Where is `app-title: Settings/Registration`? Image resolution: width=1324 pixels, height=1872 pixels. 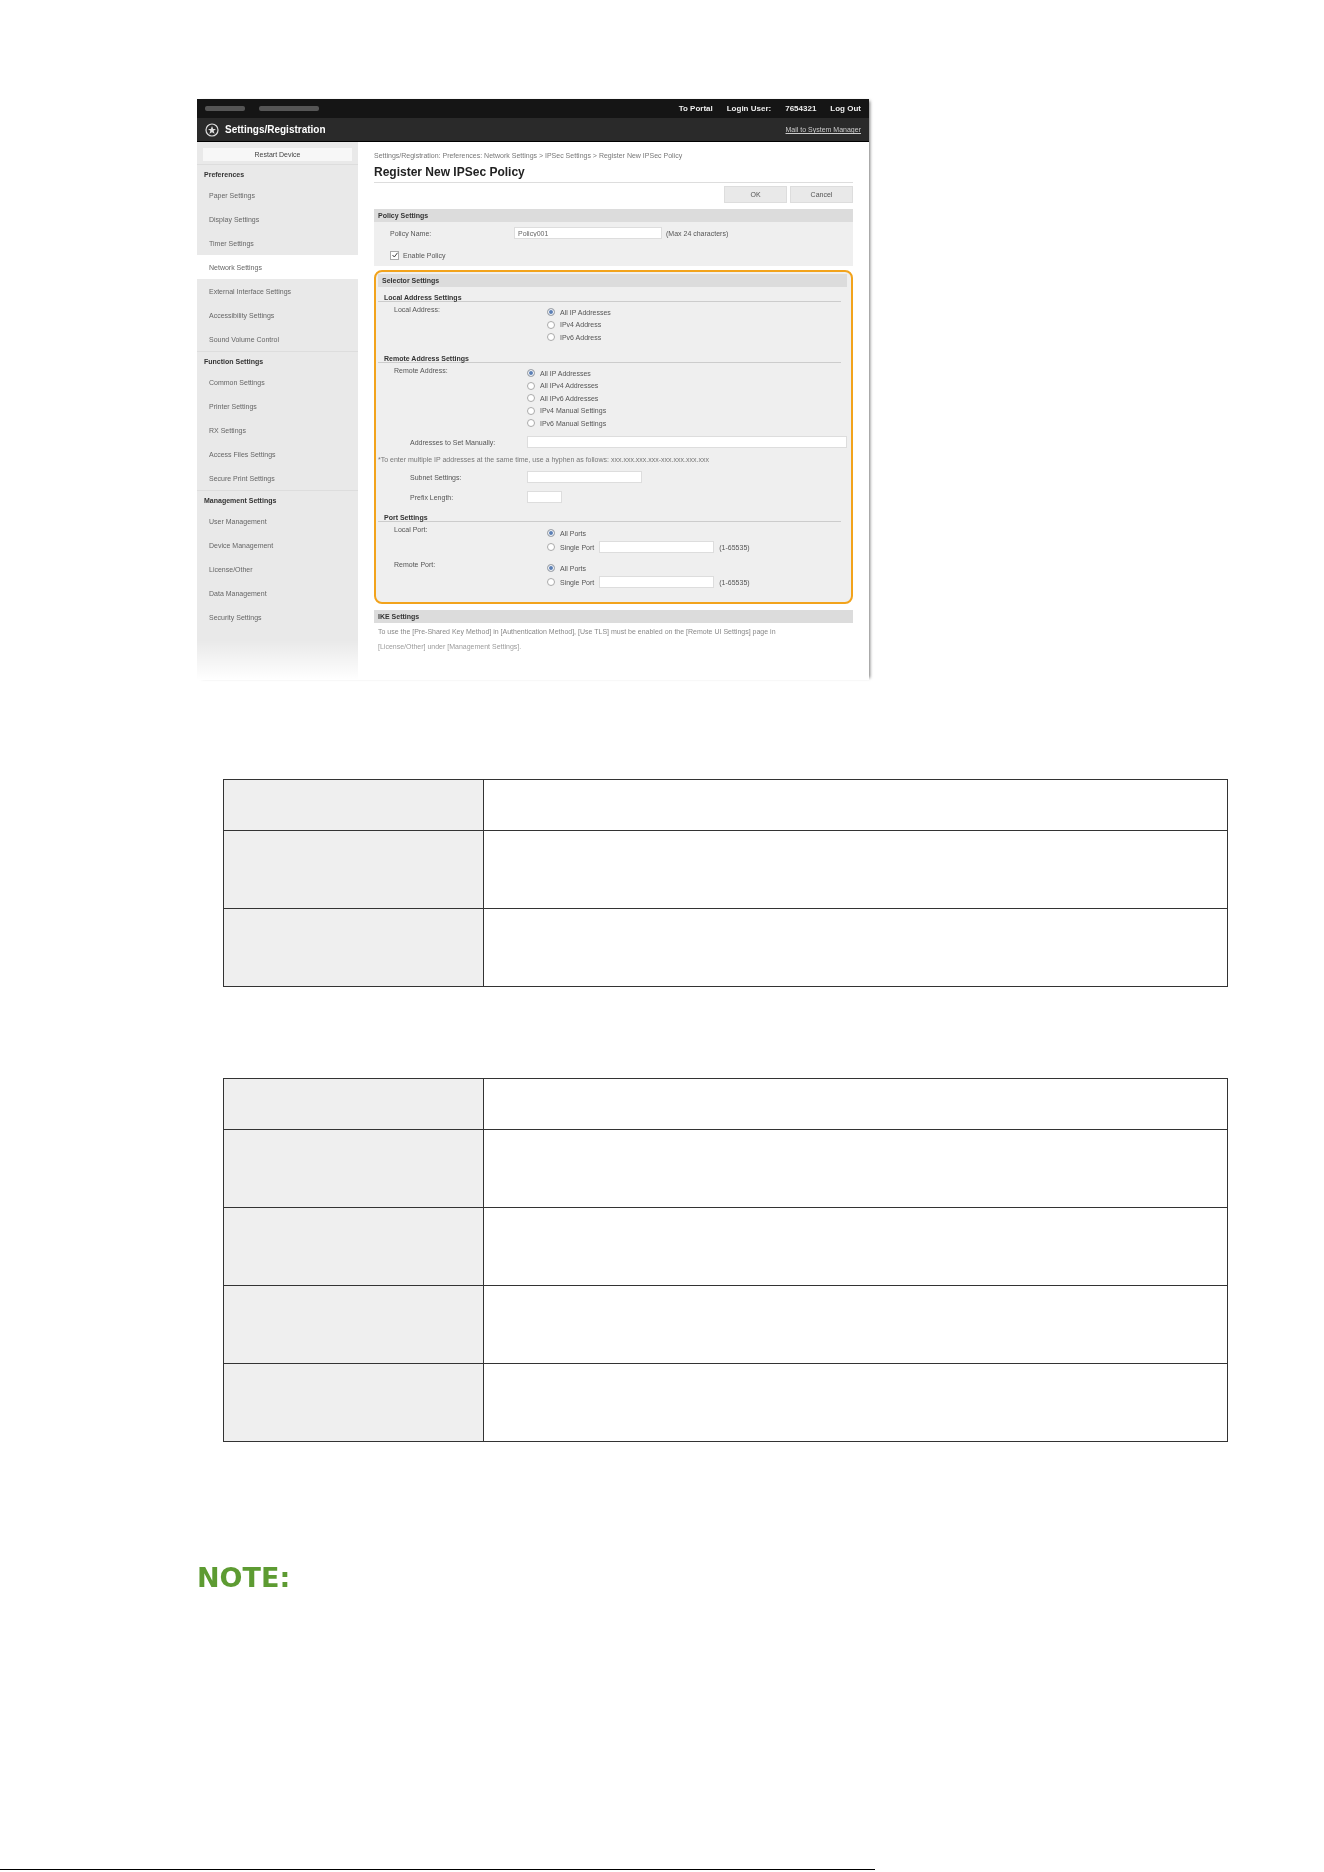 app-title: Settings/Registration is located at coordinates (275, 129).